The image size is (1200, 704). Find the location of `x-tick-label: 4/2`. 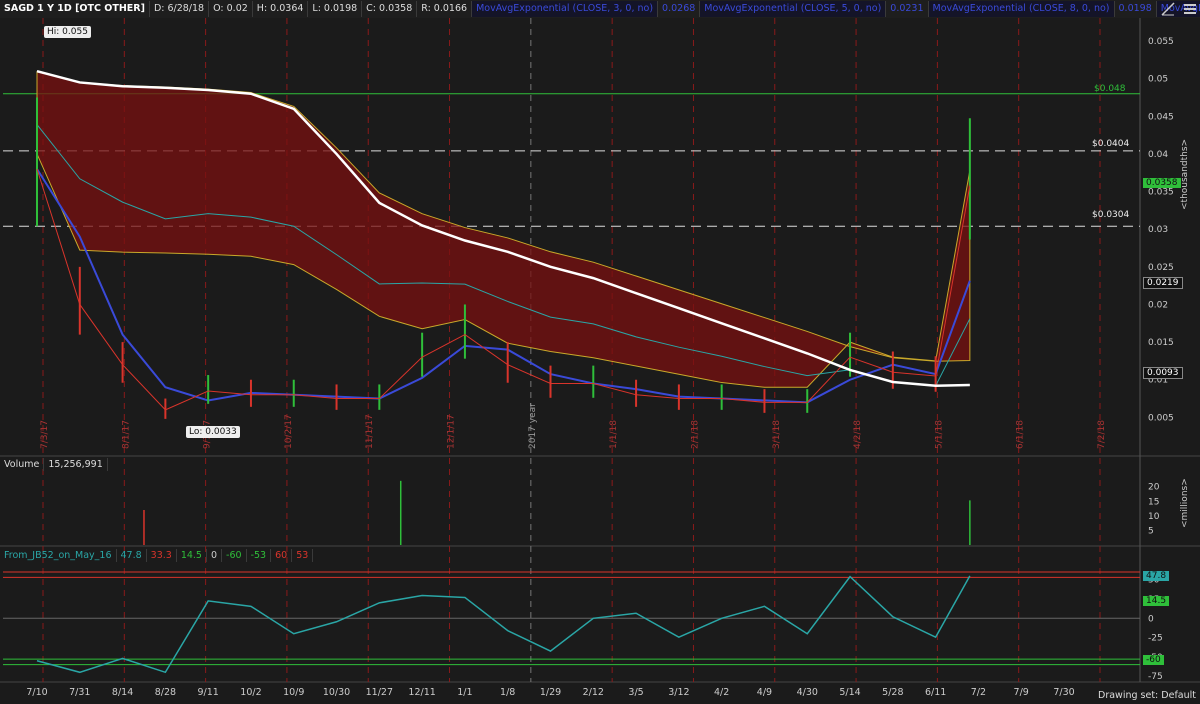

x-tick-label: 4/2 is located at coordinates (721, 692).